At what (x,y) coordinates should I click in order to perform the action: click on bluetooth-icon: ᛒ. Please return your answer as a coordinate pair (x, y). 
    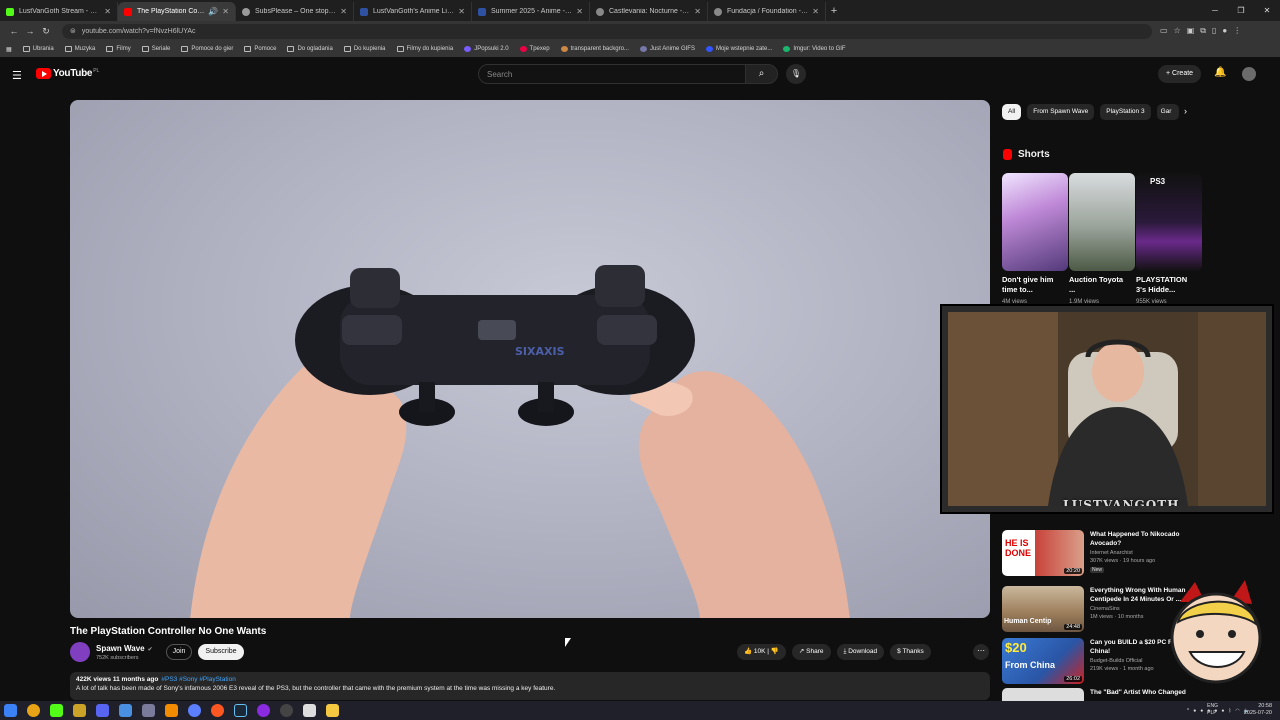
    Looking at the image, I should click on (1229, 711).